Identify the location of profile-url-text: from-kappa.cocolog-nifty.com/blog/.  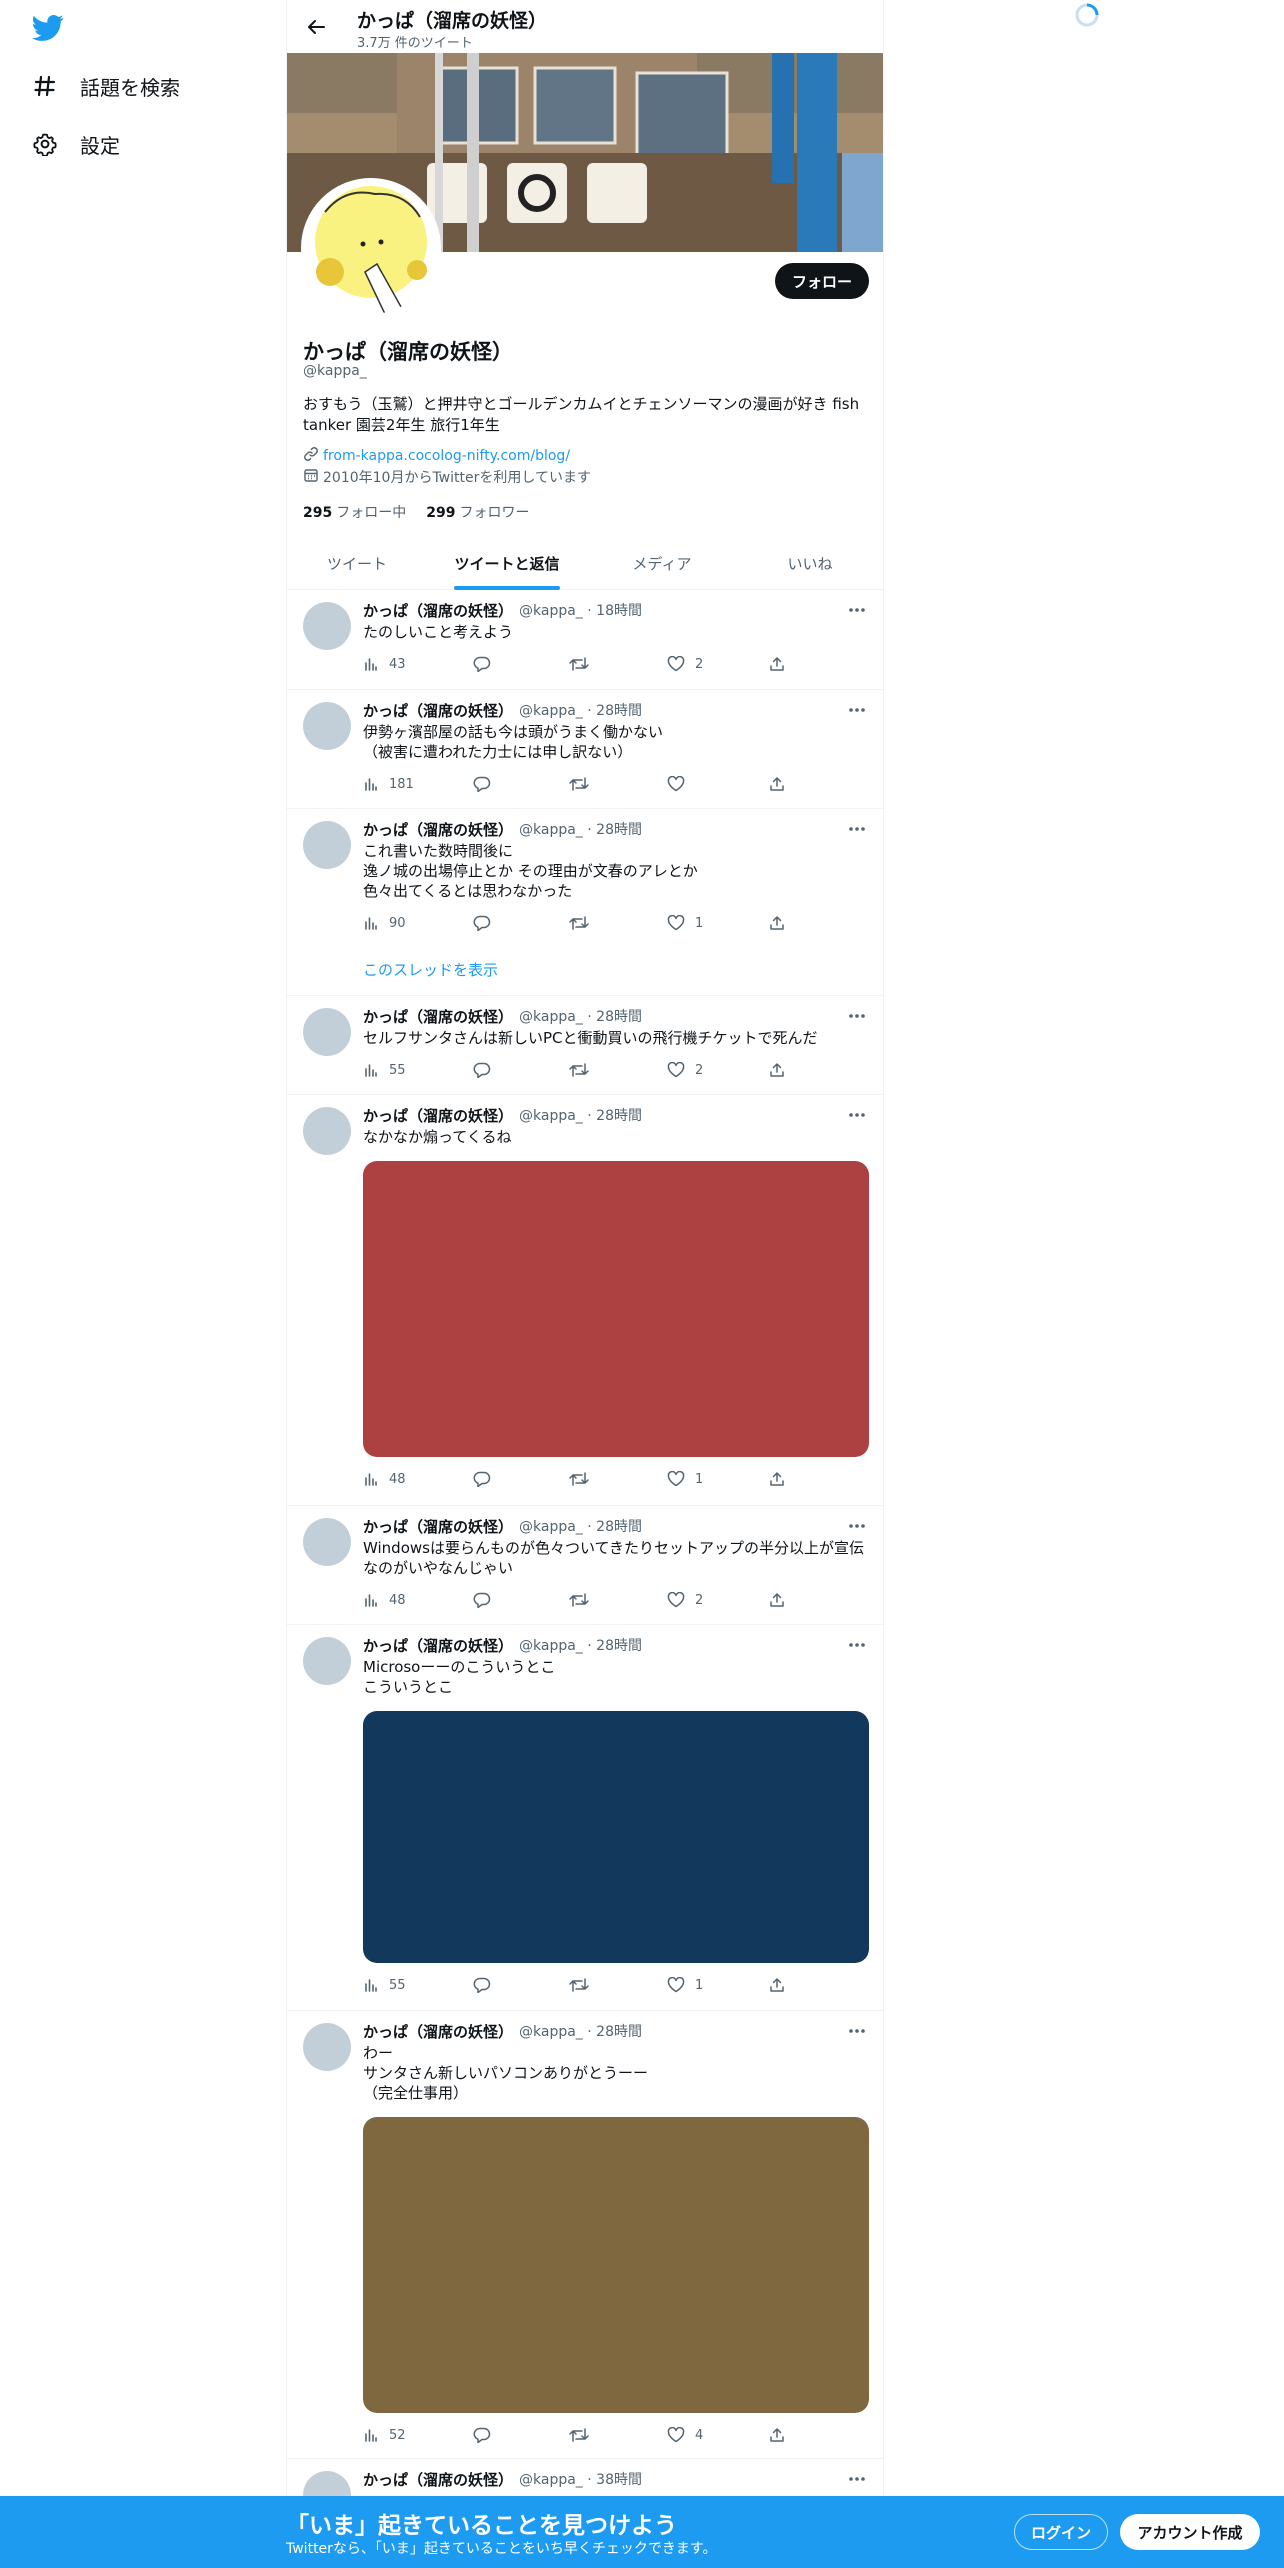
(446, 456).